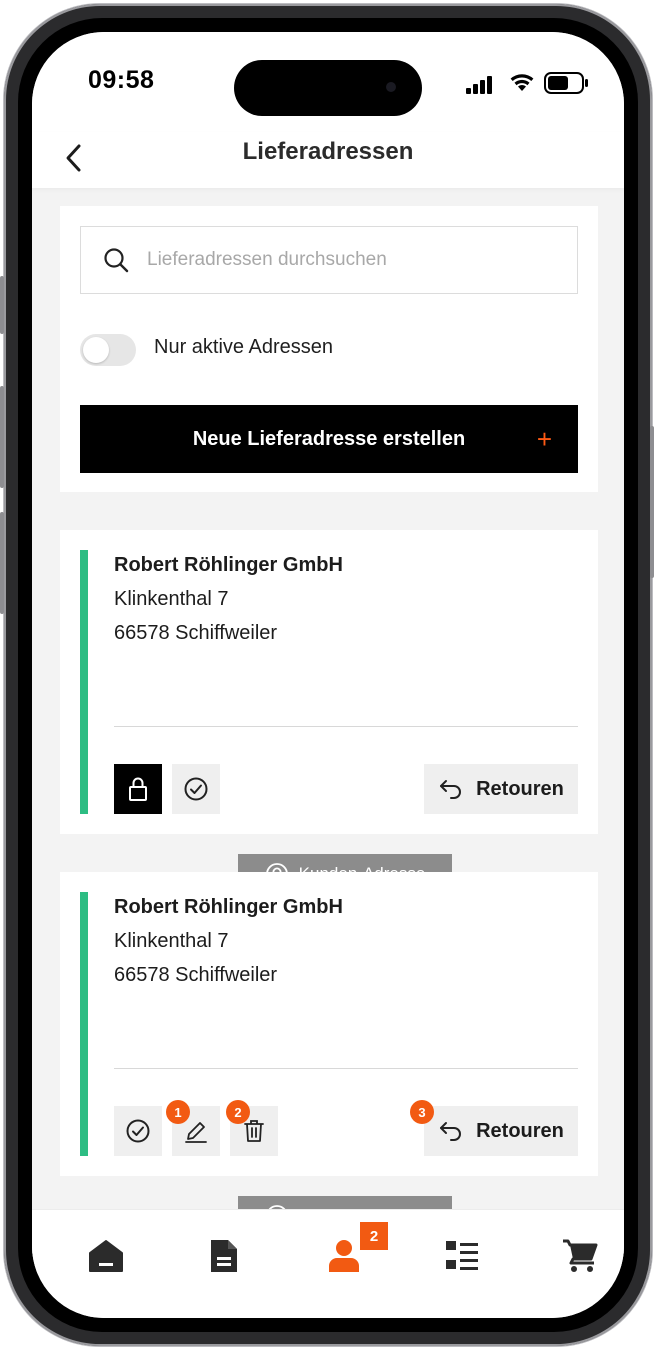  I want to click on profile-badge: 2, so click(374, 1236).